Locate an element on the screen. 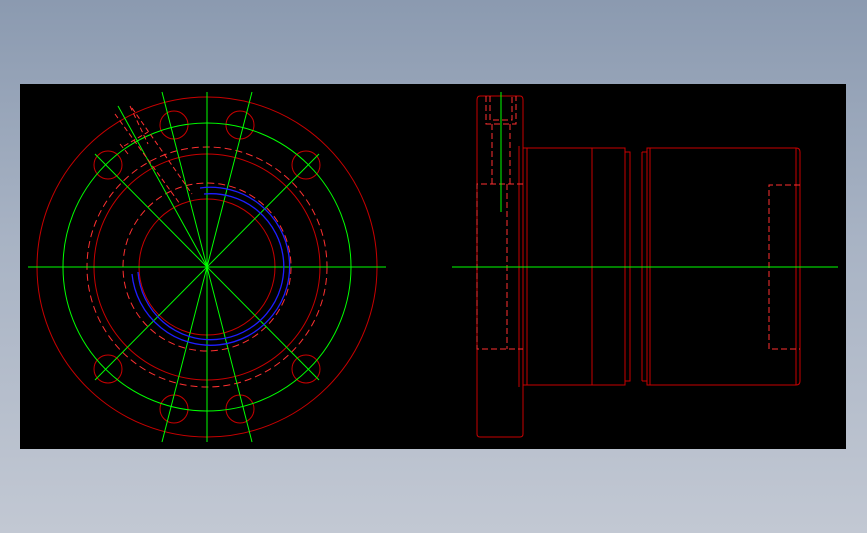 The image size is (867, 533). thread-arc is located at coordinates (211, 266).